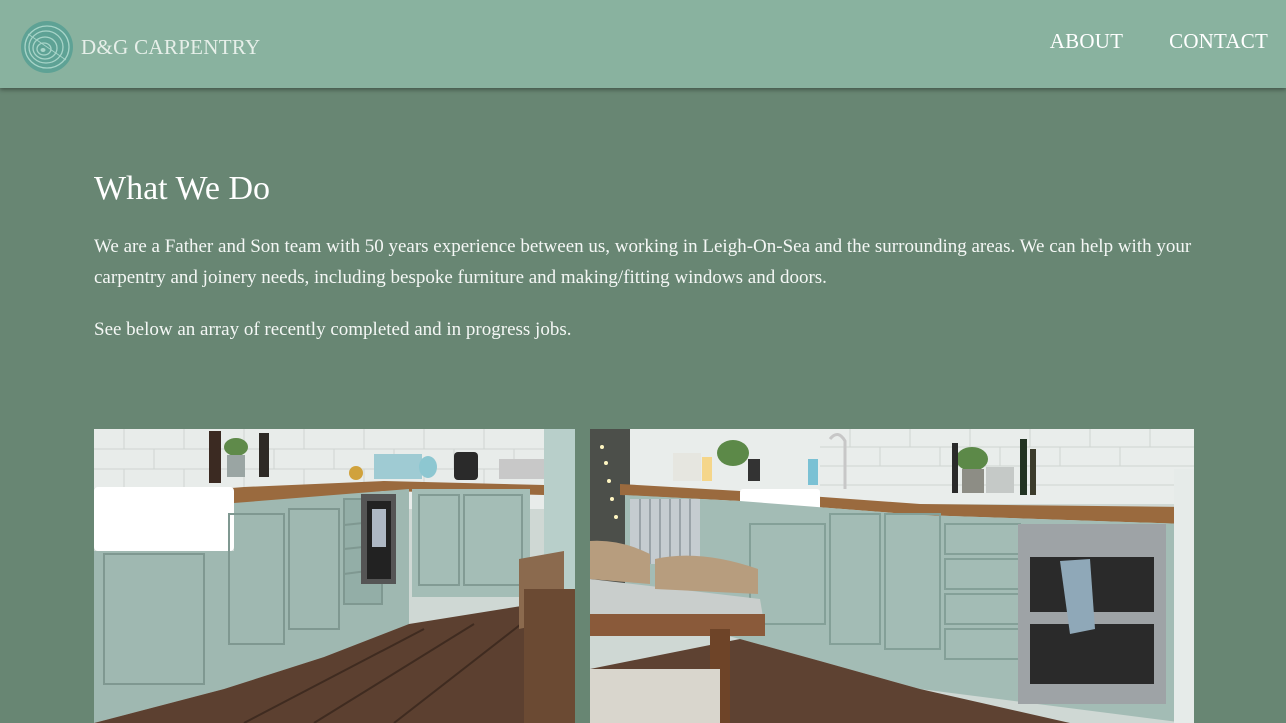 The width and height of the screenshot is (1286, 723). What do you see at coordinates (1218, 41) in the screenshot?
I see `nav-contact-link: CONTACT` at bounding box center [1218, 41].